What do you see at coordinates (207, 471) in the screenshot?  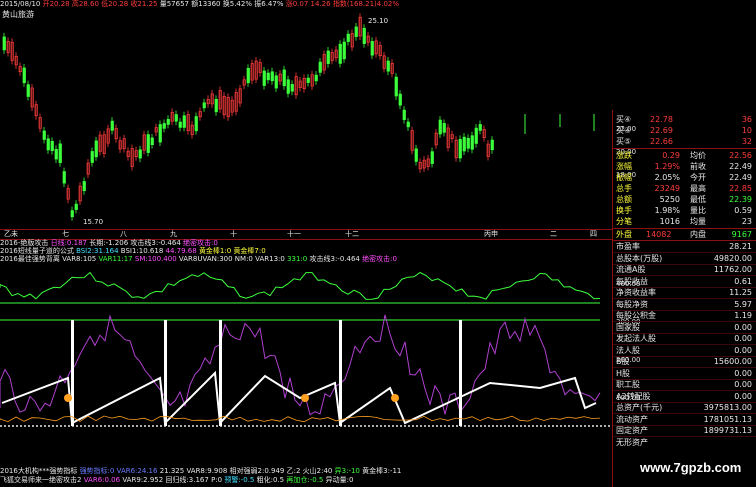 I see `indicator-value: VAR8:9.908` at bounding box center [207, 471].